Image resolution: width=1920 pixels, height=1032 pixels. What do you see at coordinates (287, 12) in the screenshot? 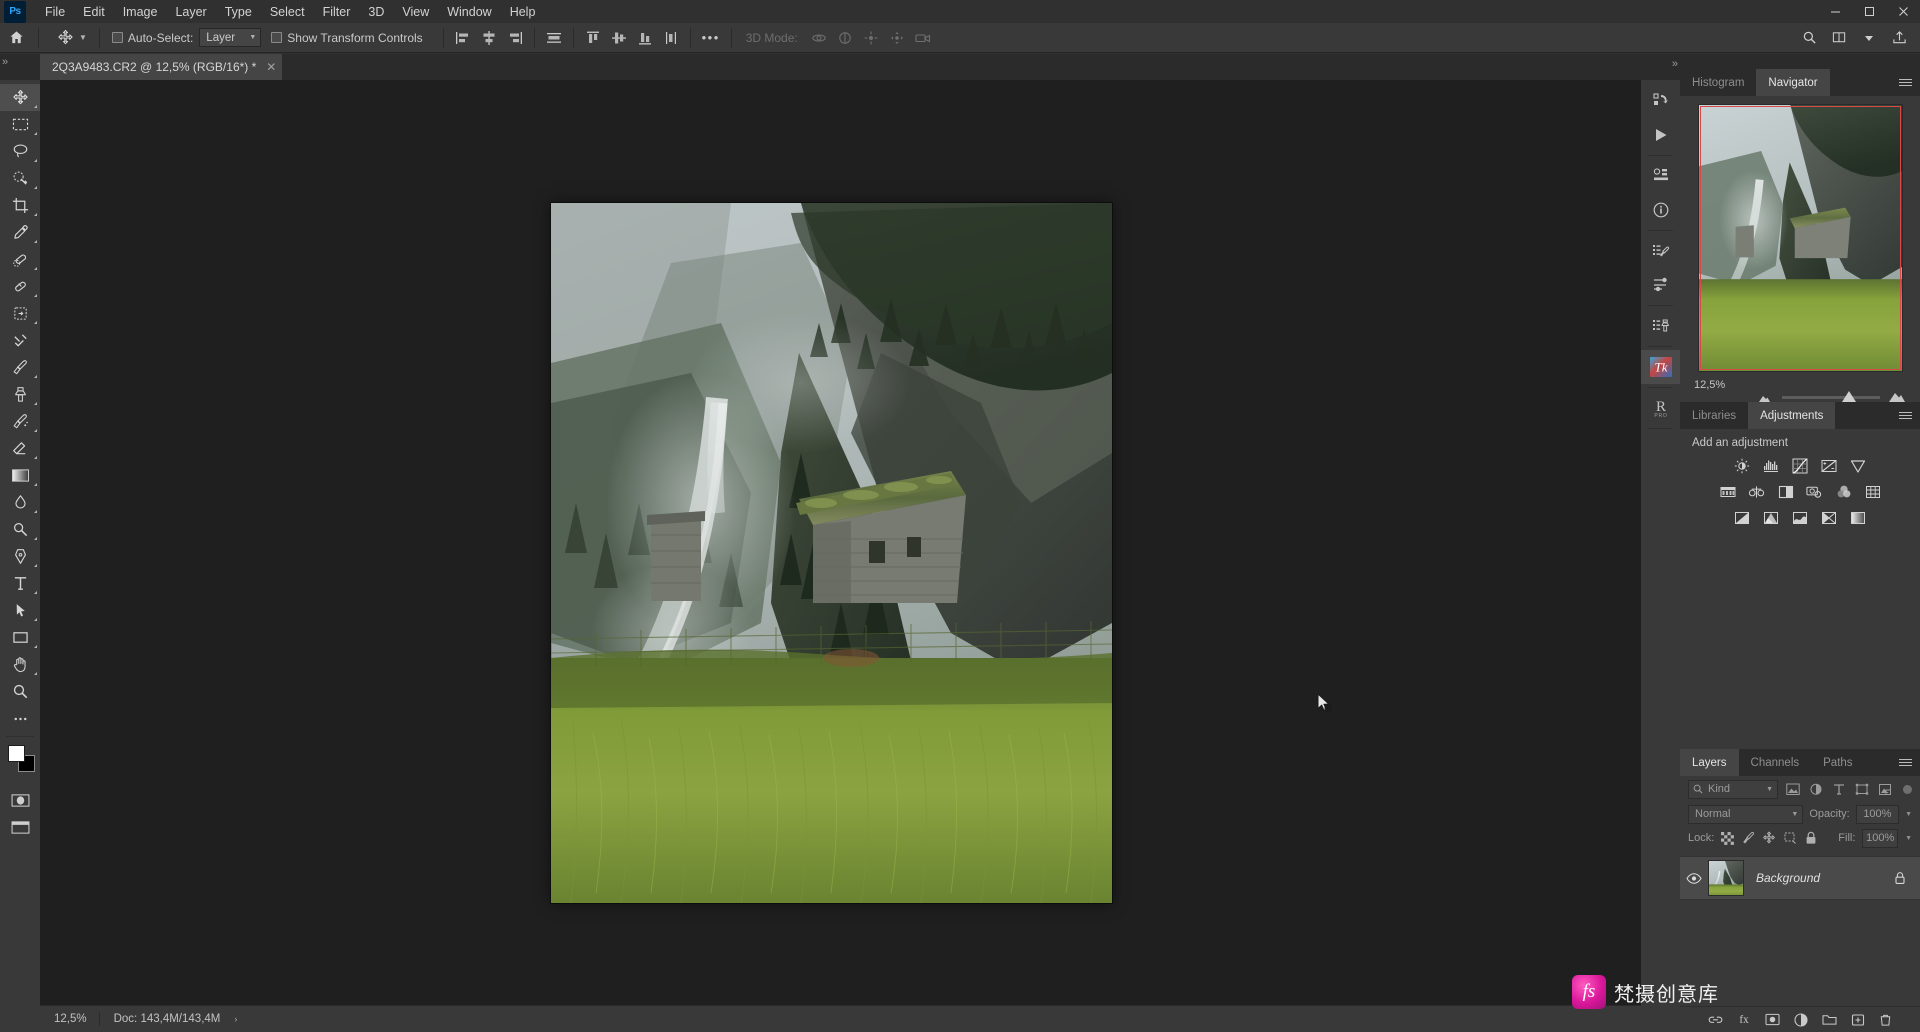
I see `menu-item-select: Select` at bounding box center [287, 12].